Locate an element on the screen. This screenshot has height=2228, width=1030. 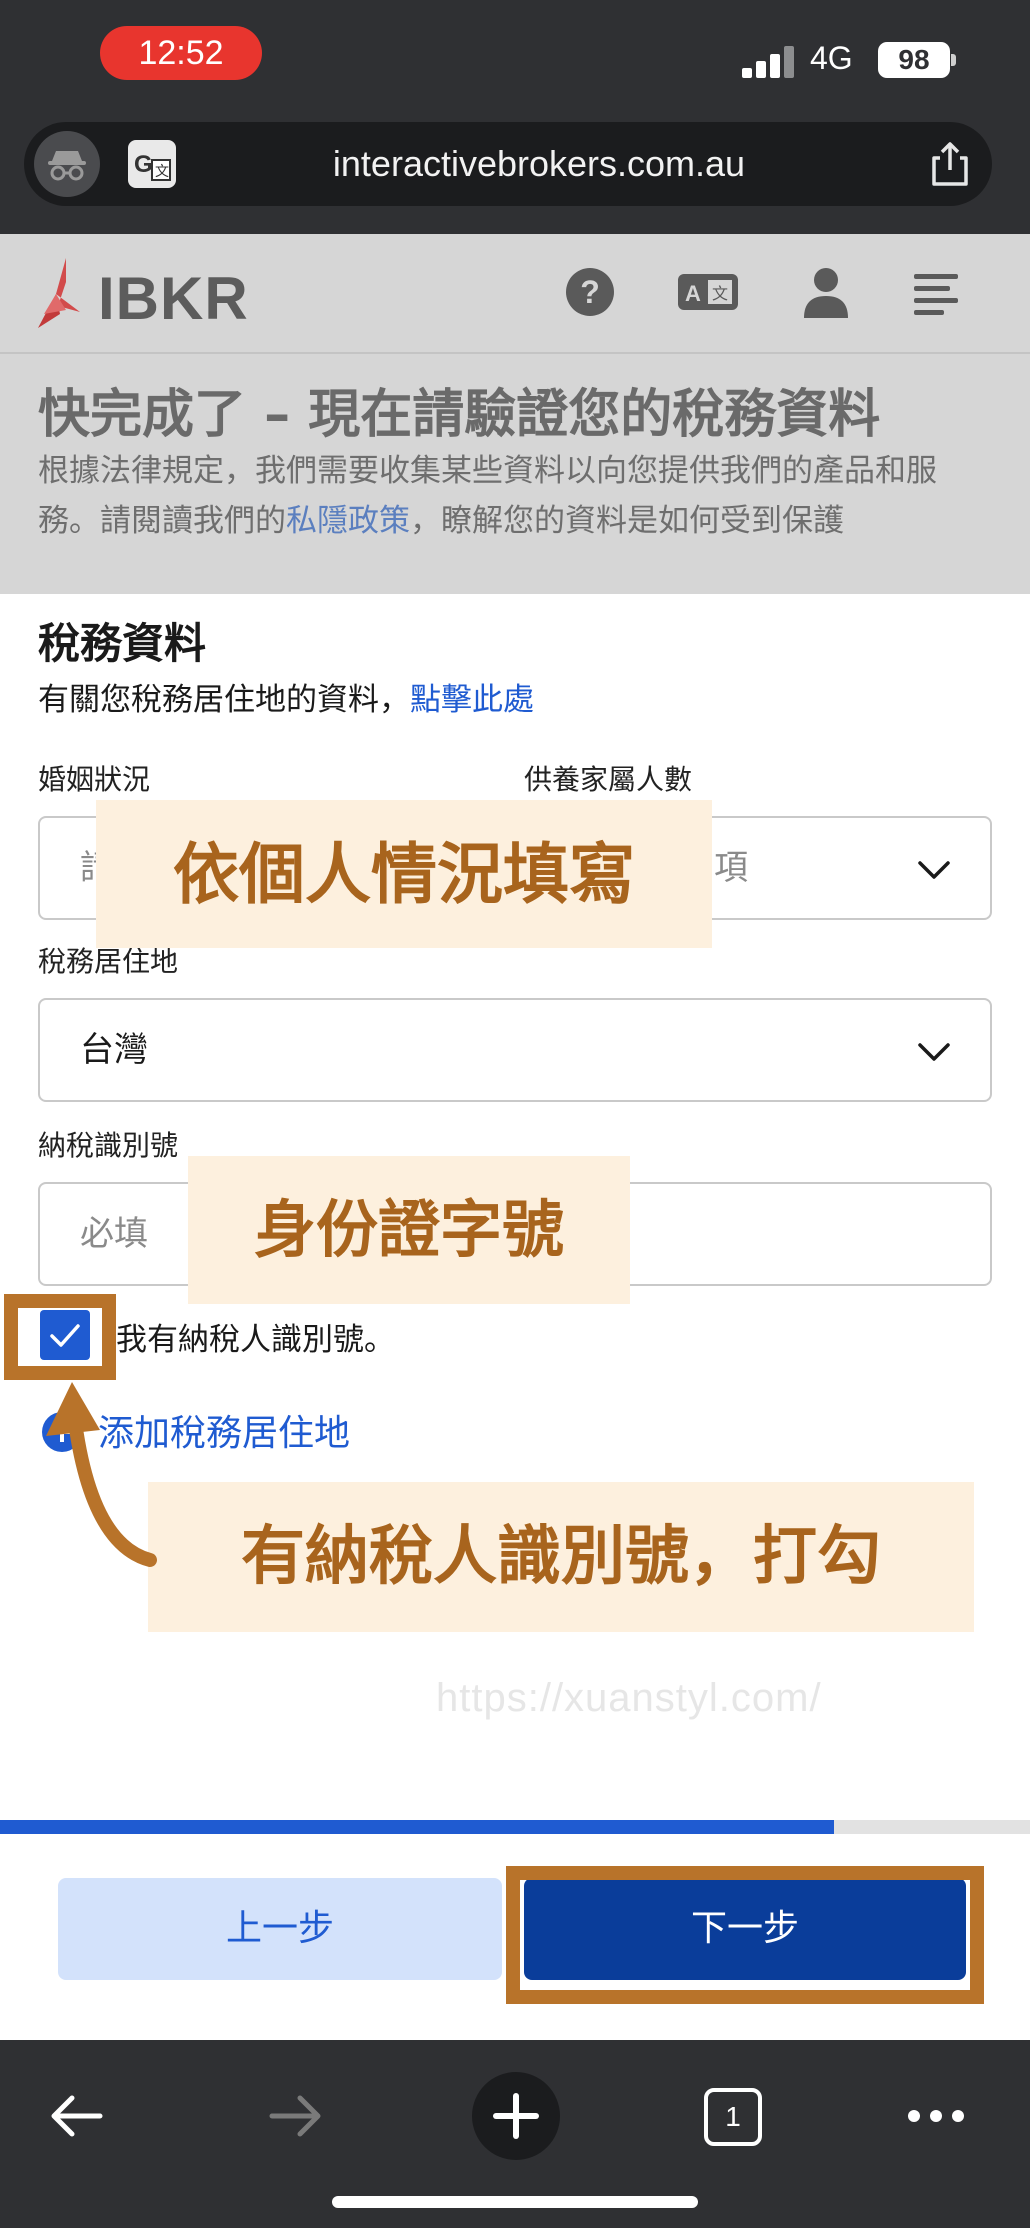
intro-text-after: ，瞭解您的資料是如何受到保護 is located at coordinates (627, 521).